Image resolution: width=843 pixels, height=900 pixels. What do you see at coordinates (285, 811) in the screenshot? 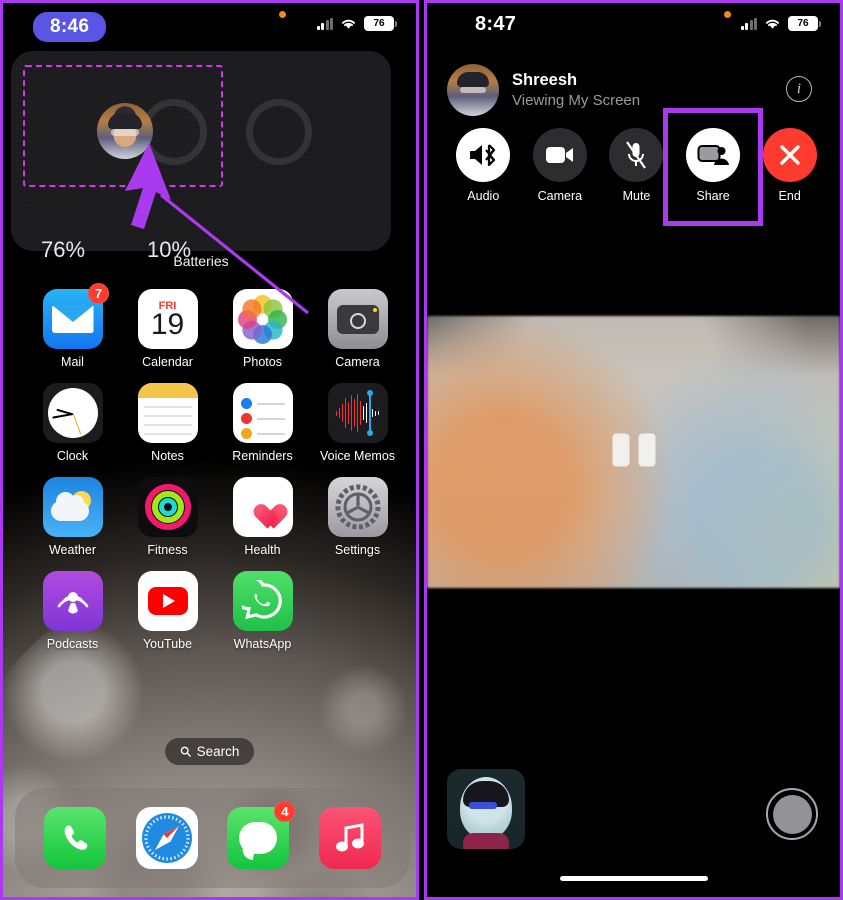
I see `messages-badge: 4` at bounding box center [285, 811].